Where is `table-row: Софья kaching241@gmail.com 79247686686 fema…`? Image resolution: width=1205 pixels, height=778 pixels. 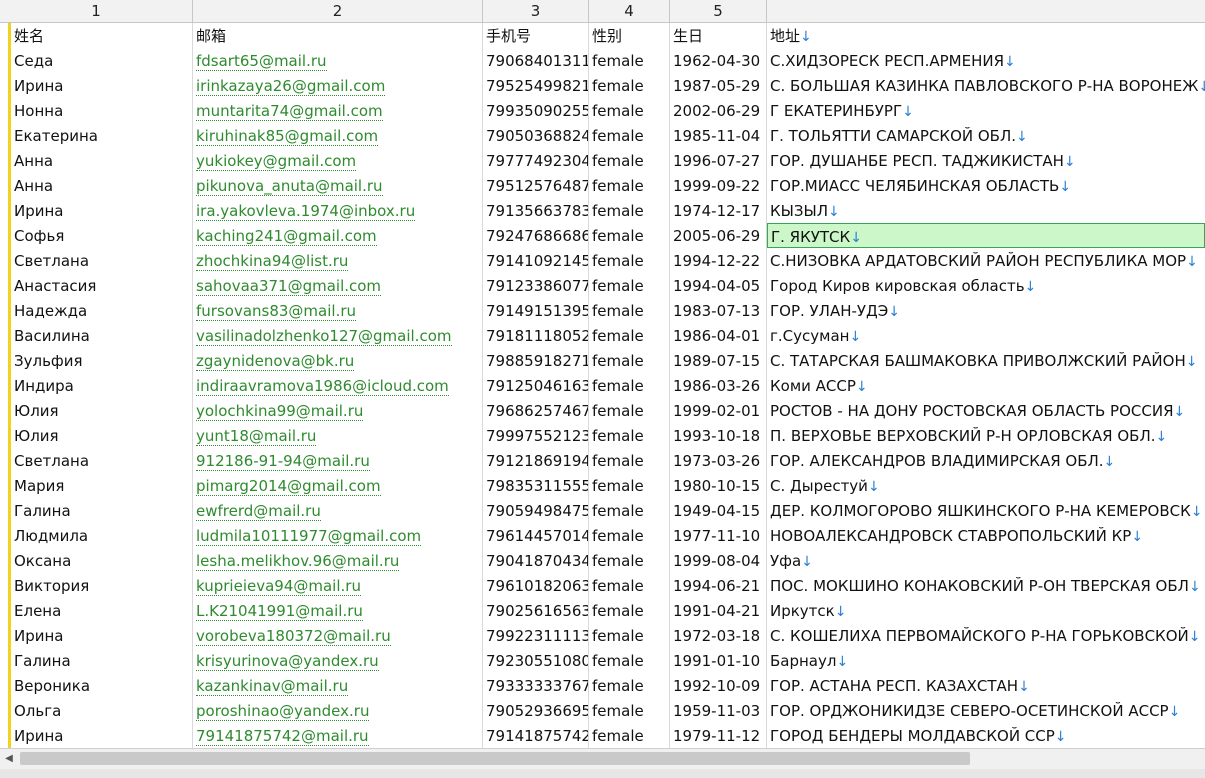
table-row: Софья kaching241@gmail.com 79247686686 fema… is located at coordinates (602, 235).